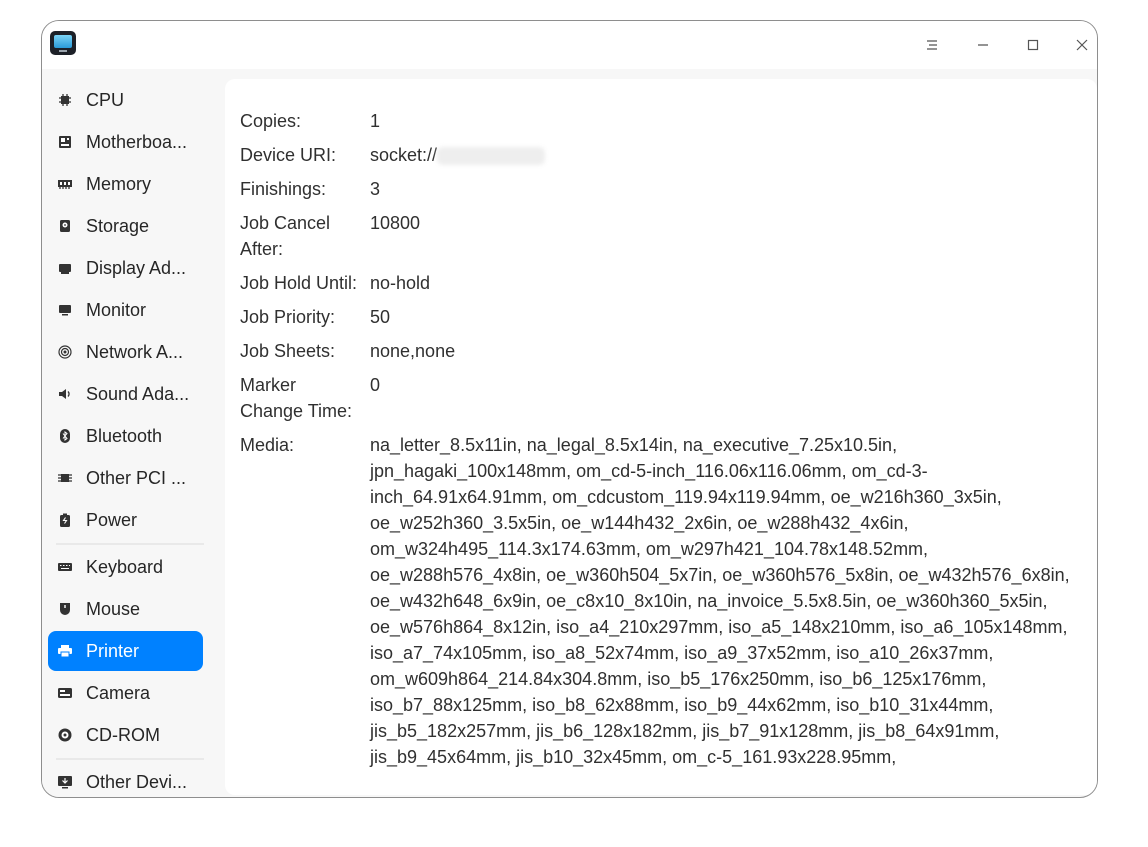 The image size is (1148, 847). I want to click on storage-icon, so click(65, 226).